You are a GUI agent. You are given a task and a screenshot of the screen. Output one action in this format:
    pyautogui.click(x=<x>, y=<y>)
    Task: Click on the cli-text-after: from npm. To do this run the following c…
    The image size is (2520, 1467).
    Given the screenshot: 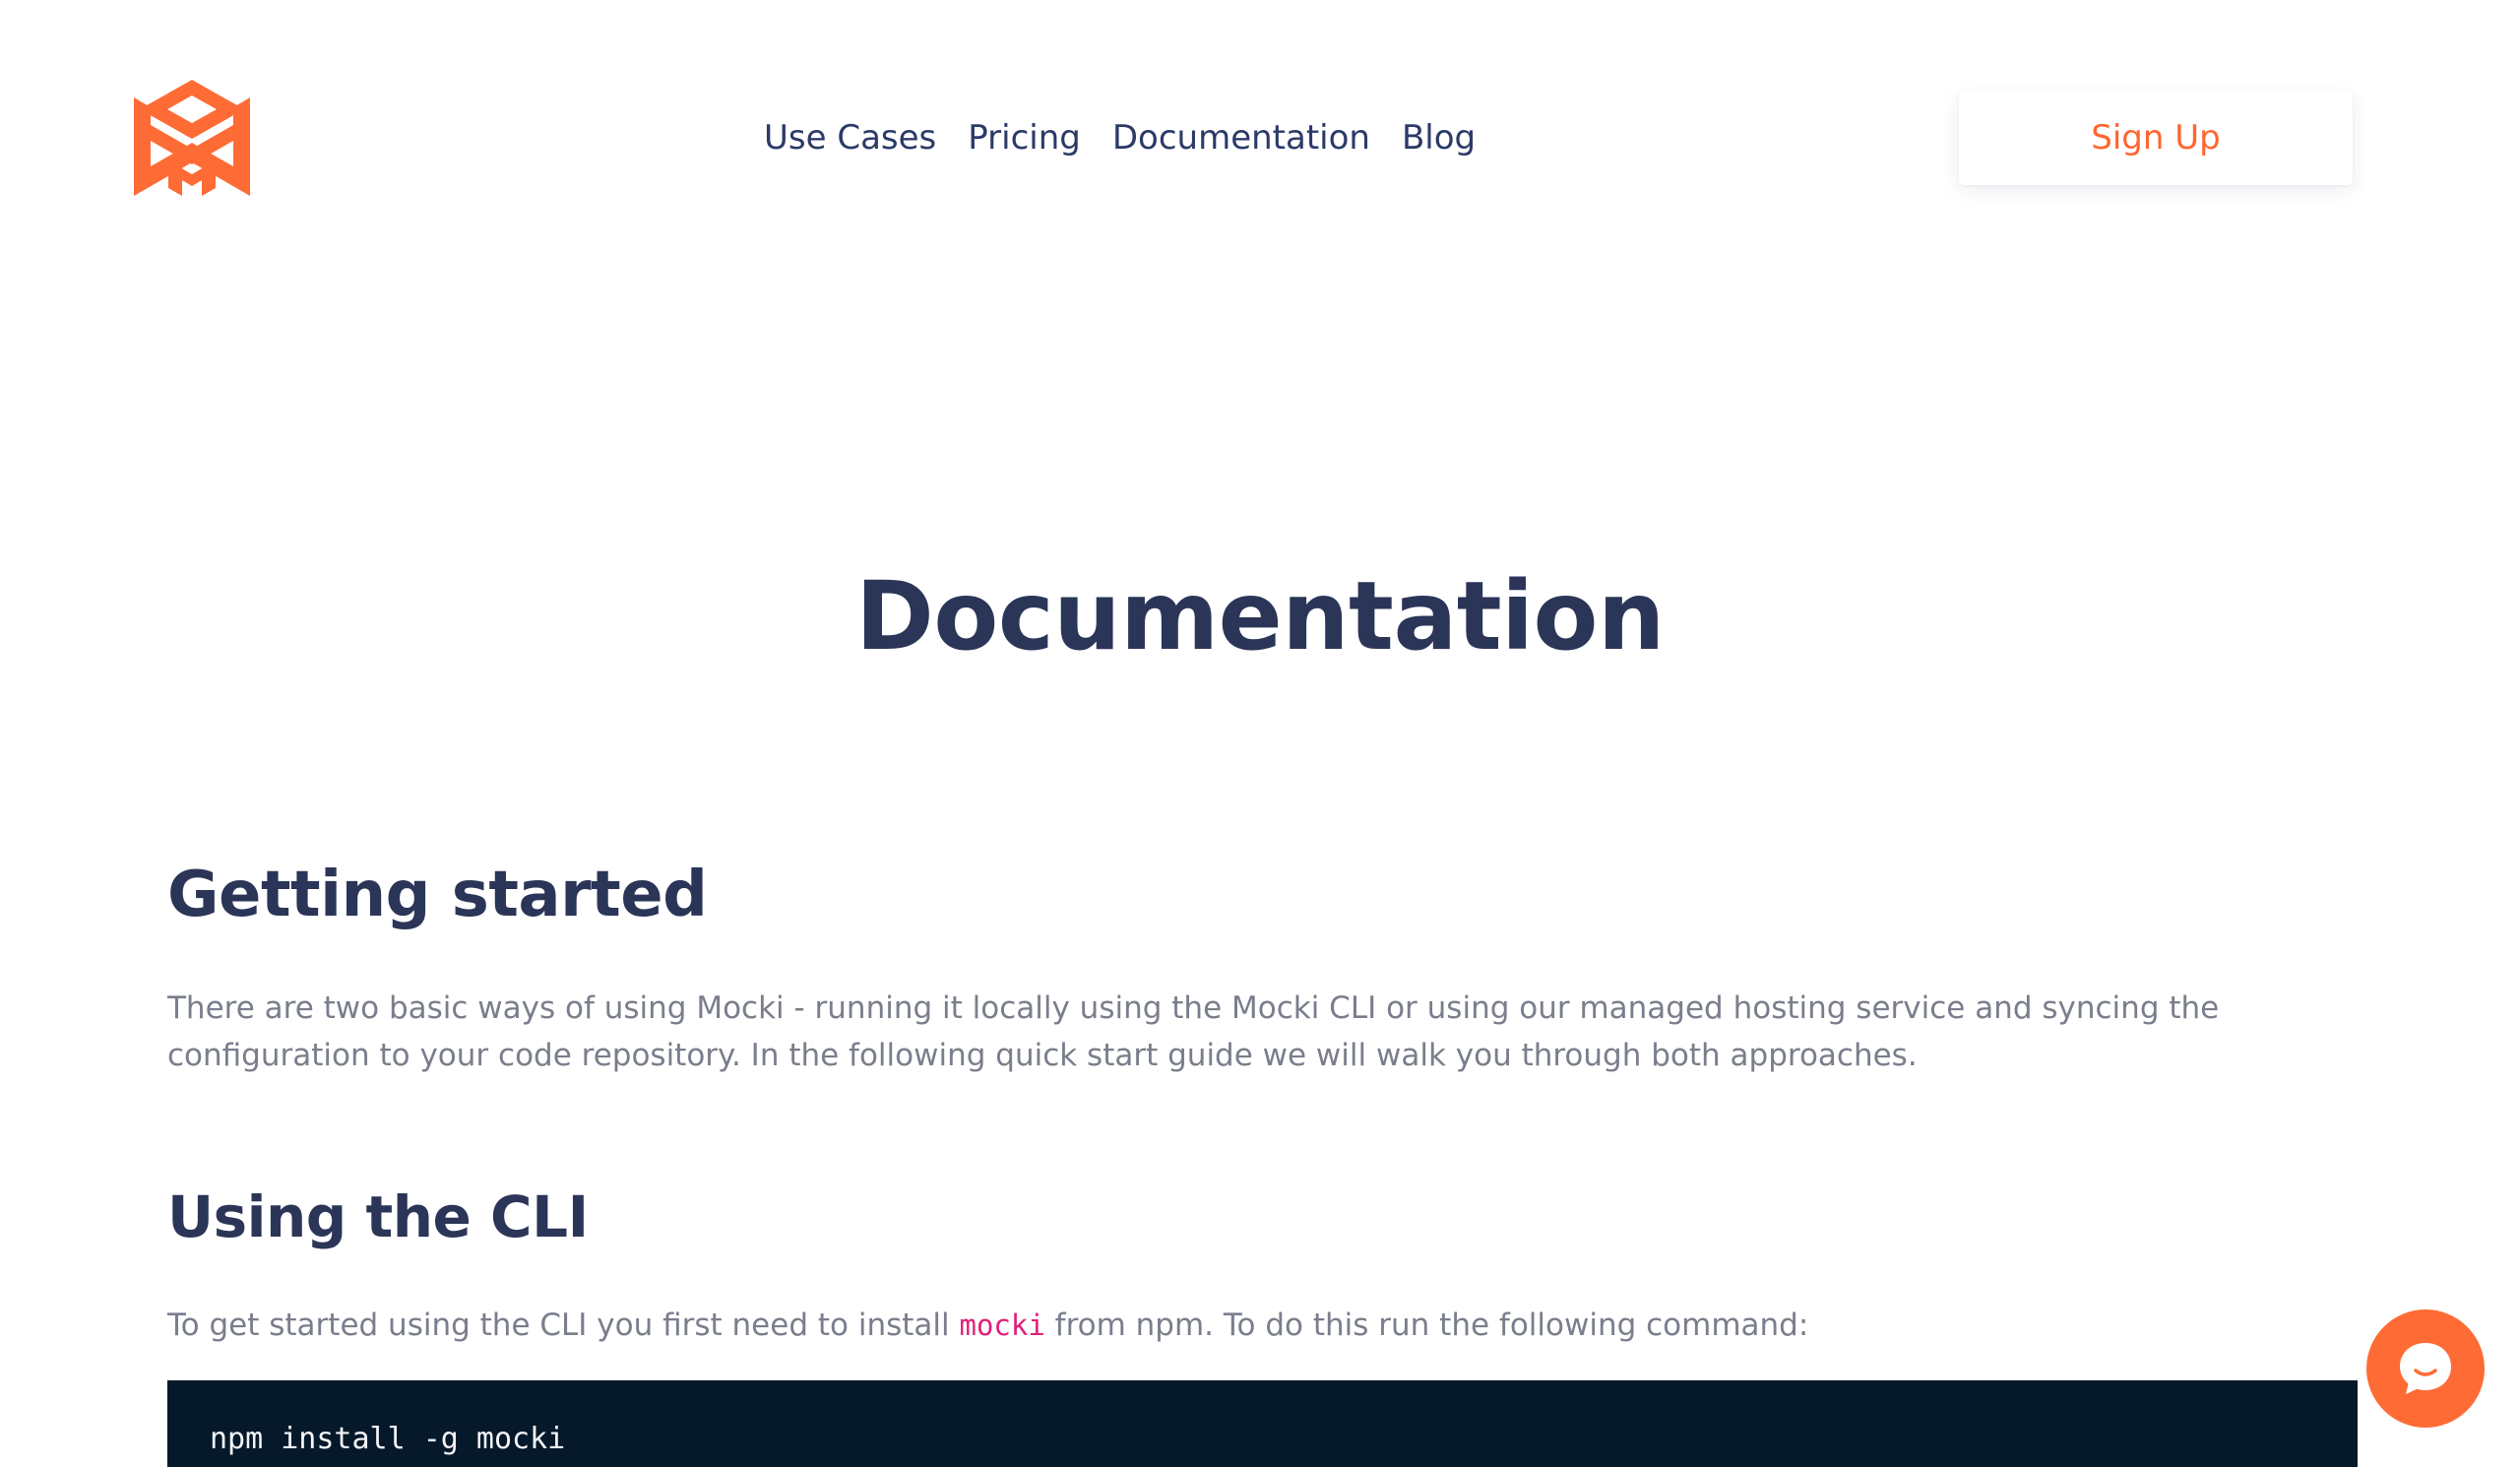 What is the action you would take?
    pyautogui.click(x=1431, y=1325)
    